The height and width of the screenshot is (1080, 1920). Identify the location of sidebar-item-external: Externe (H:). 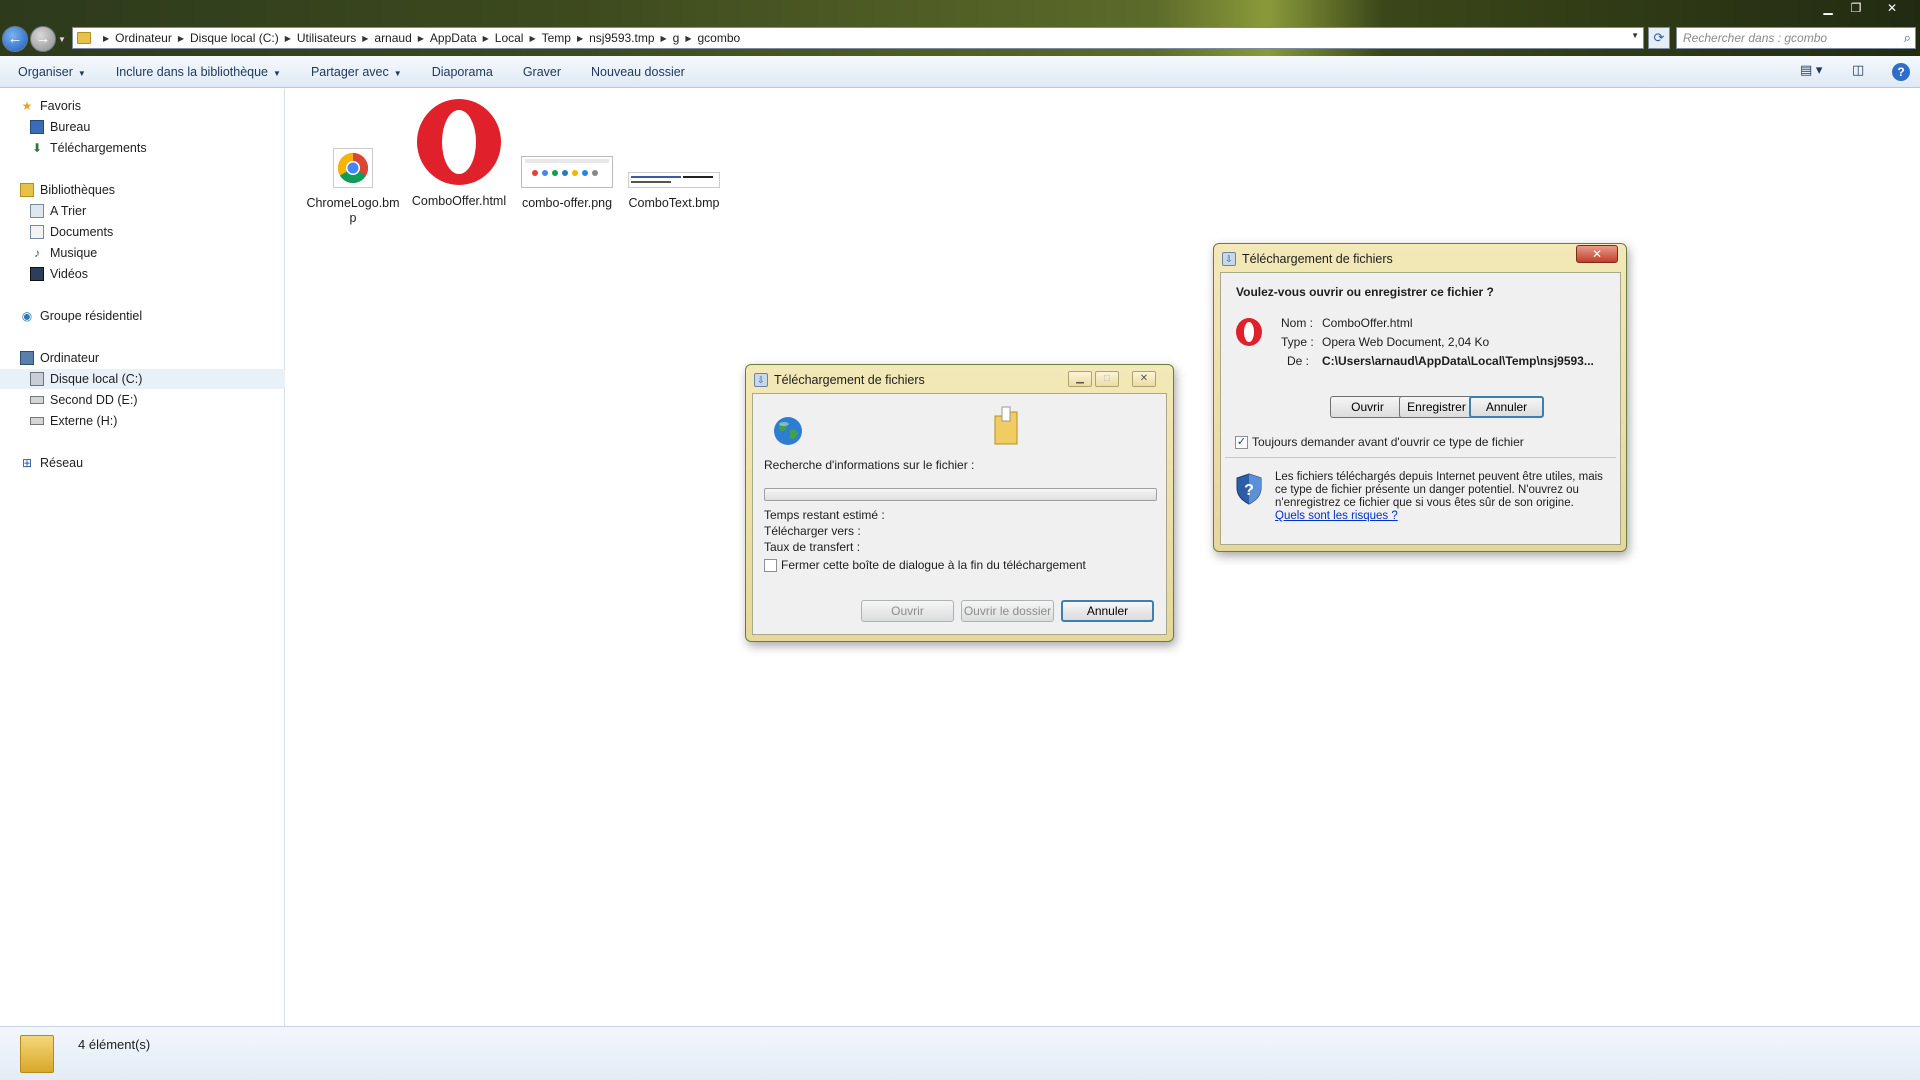
(142, 421).